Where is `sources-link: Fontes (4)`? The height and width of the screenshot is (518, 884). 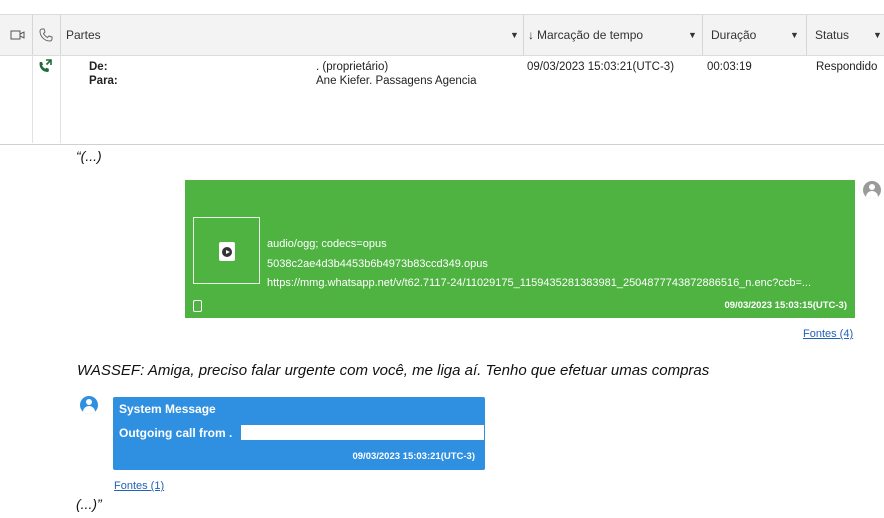 sources-link: Fontes (4) is located at coordinates (828, 334).